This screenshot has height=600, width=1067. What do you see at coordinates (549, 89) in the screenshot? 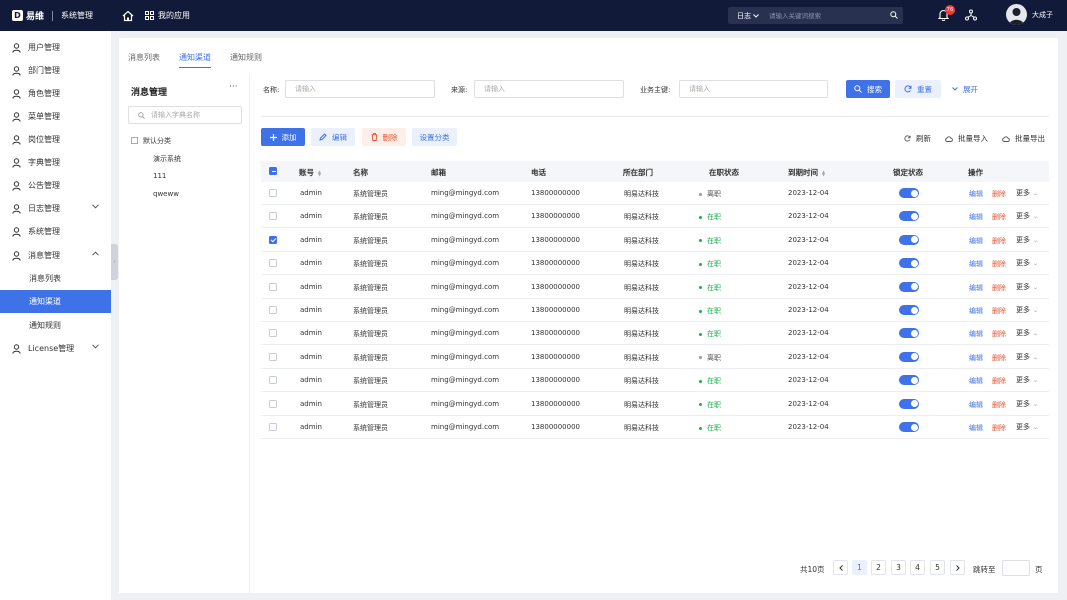
I see `source-input` at bounding box center [549, 89].